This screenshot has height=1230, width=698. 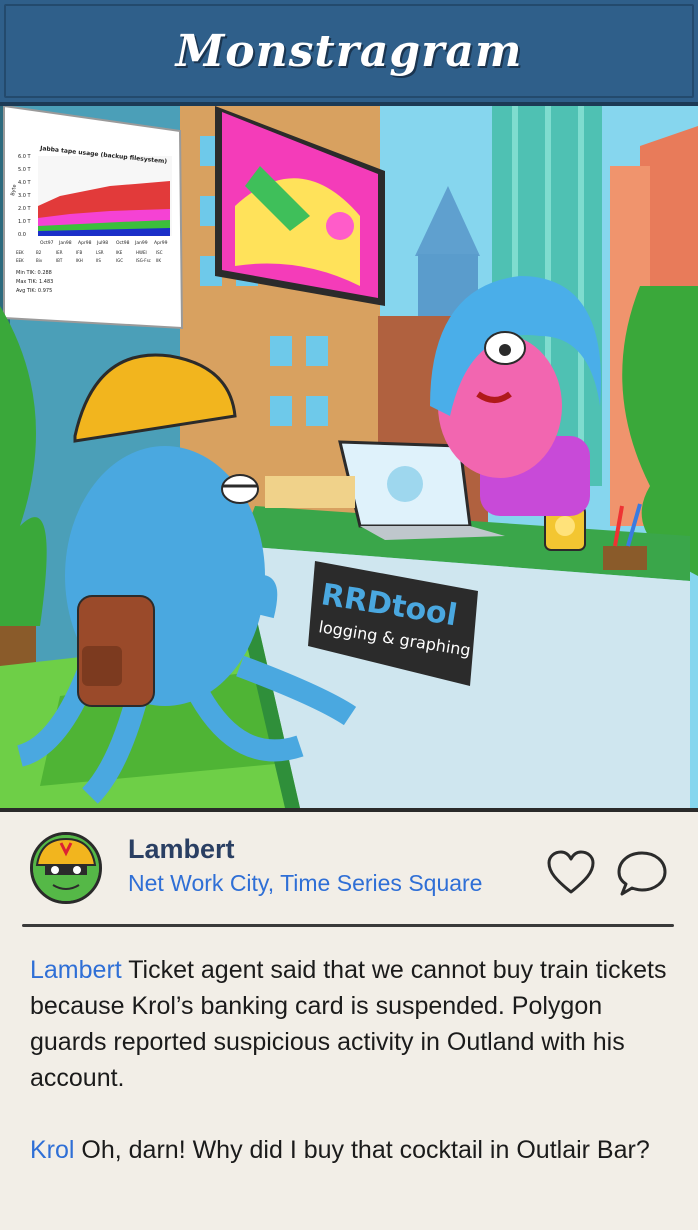 What do you see at coordinates (158, 260) in the screenshot?
I see `chart-poster-legend-item: IIK` at bounding box center [158, 260].